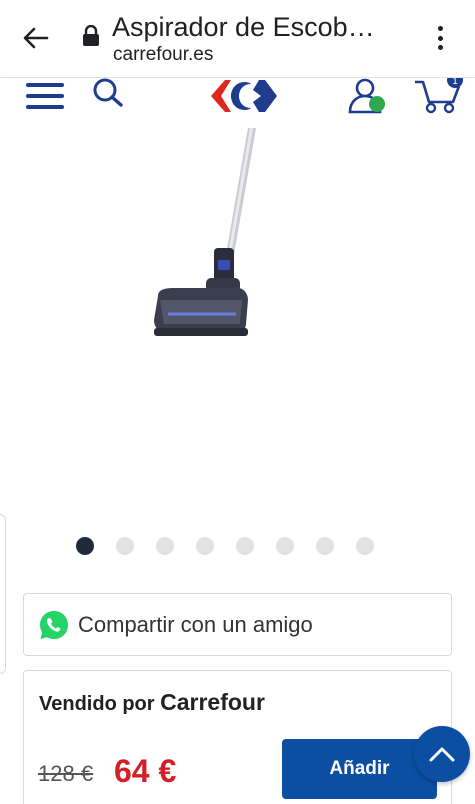 This screenshot has width=475, height=804. I want to click on old-price: 128 €, so click(66, 773).